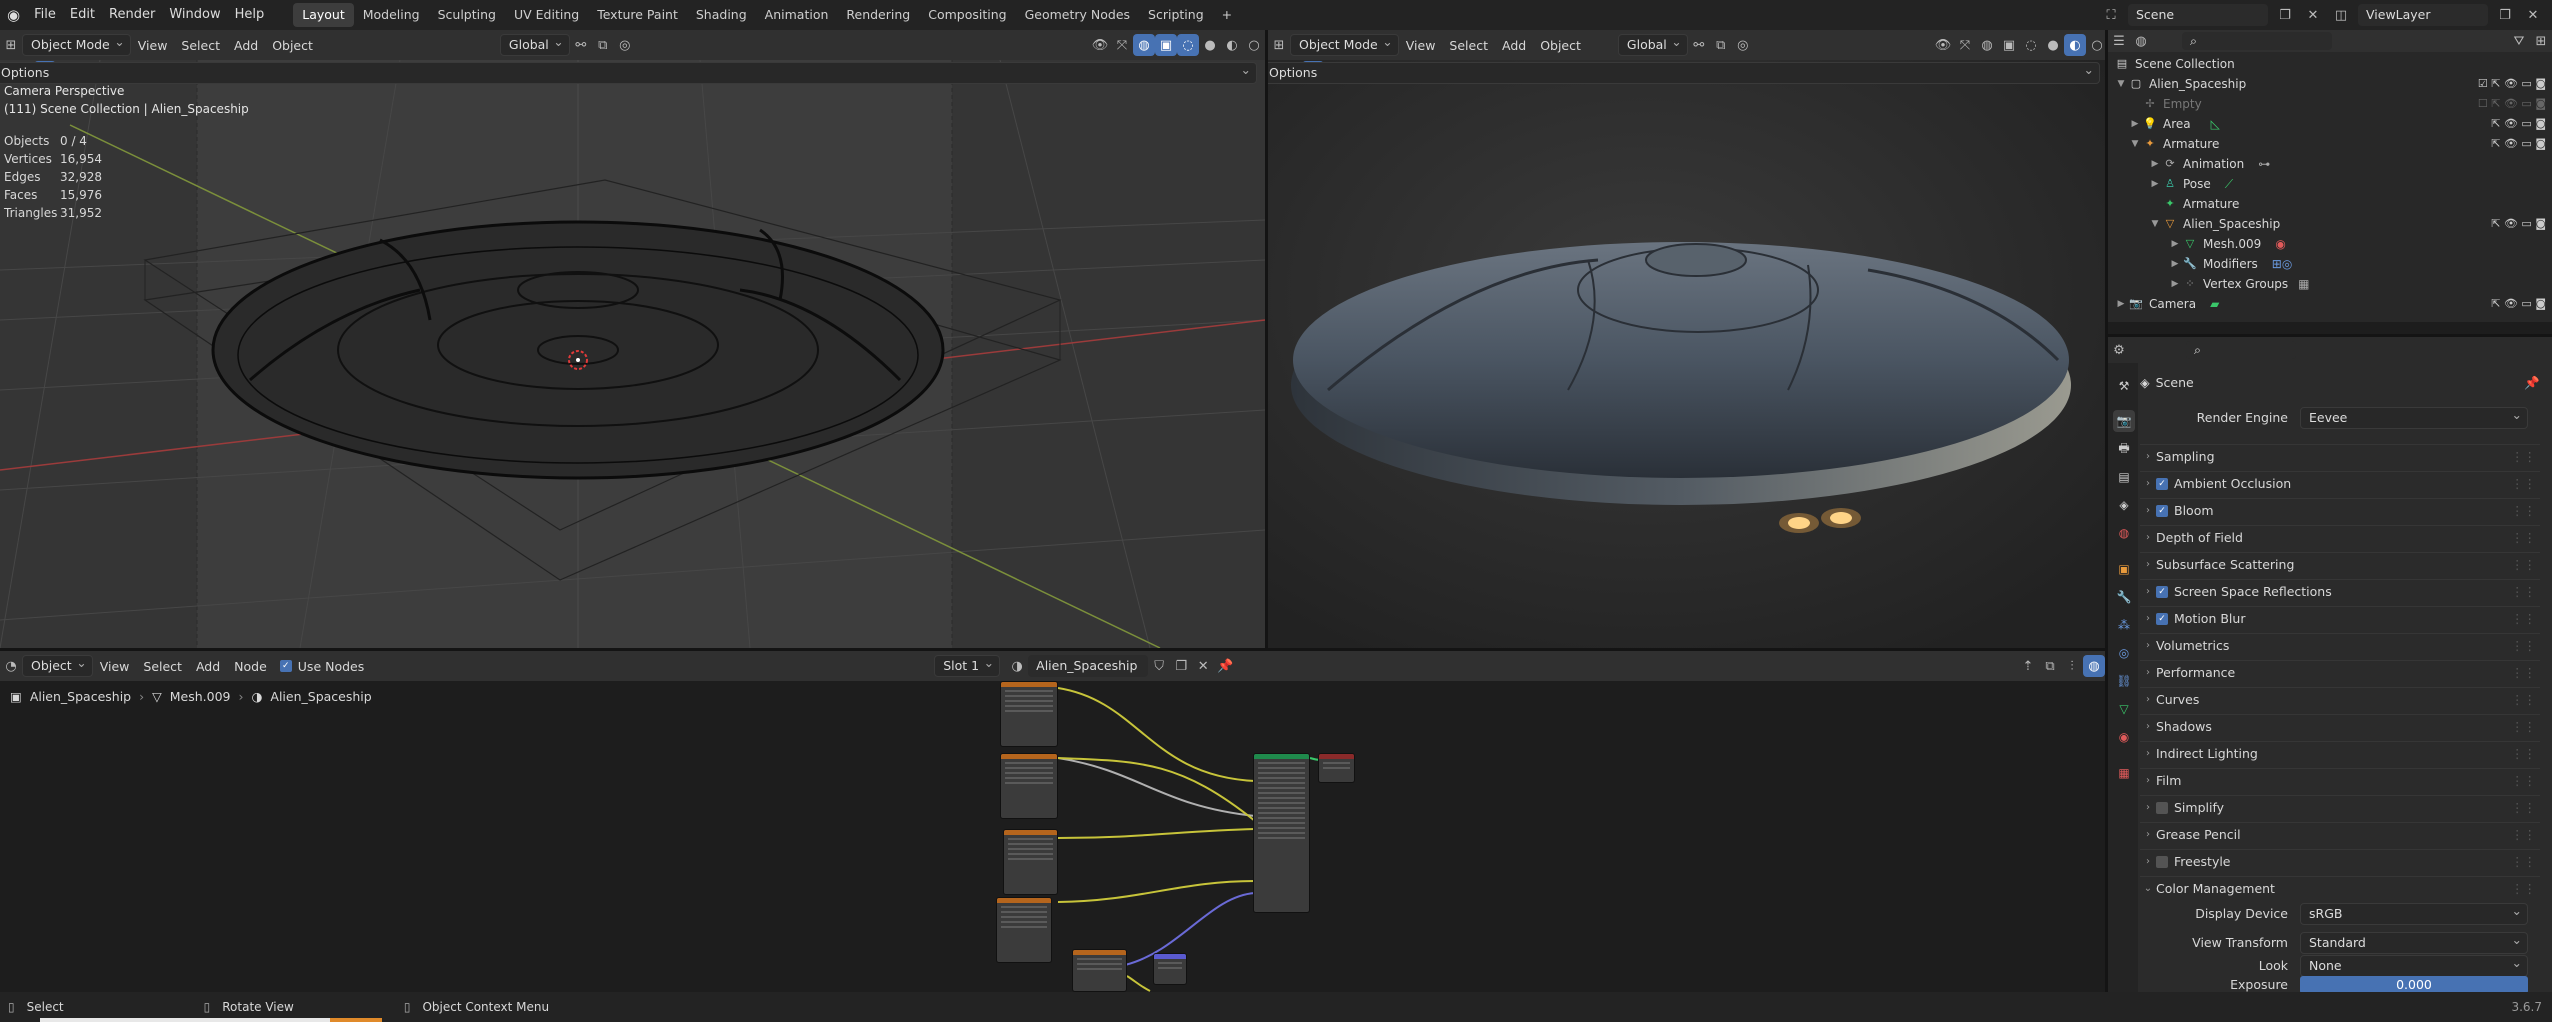 The image size is (2552, 1022). What do you see at coordinates (1176, 15) in the screenshot?
I see `tab-scripting: Scripting` at bounding box center [1176, 15].